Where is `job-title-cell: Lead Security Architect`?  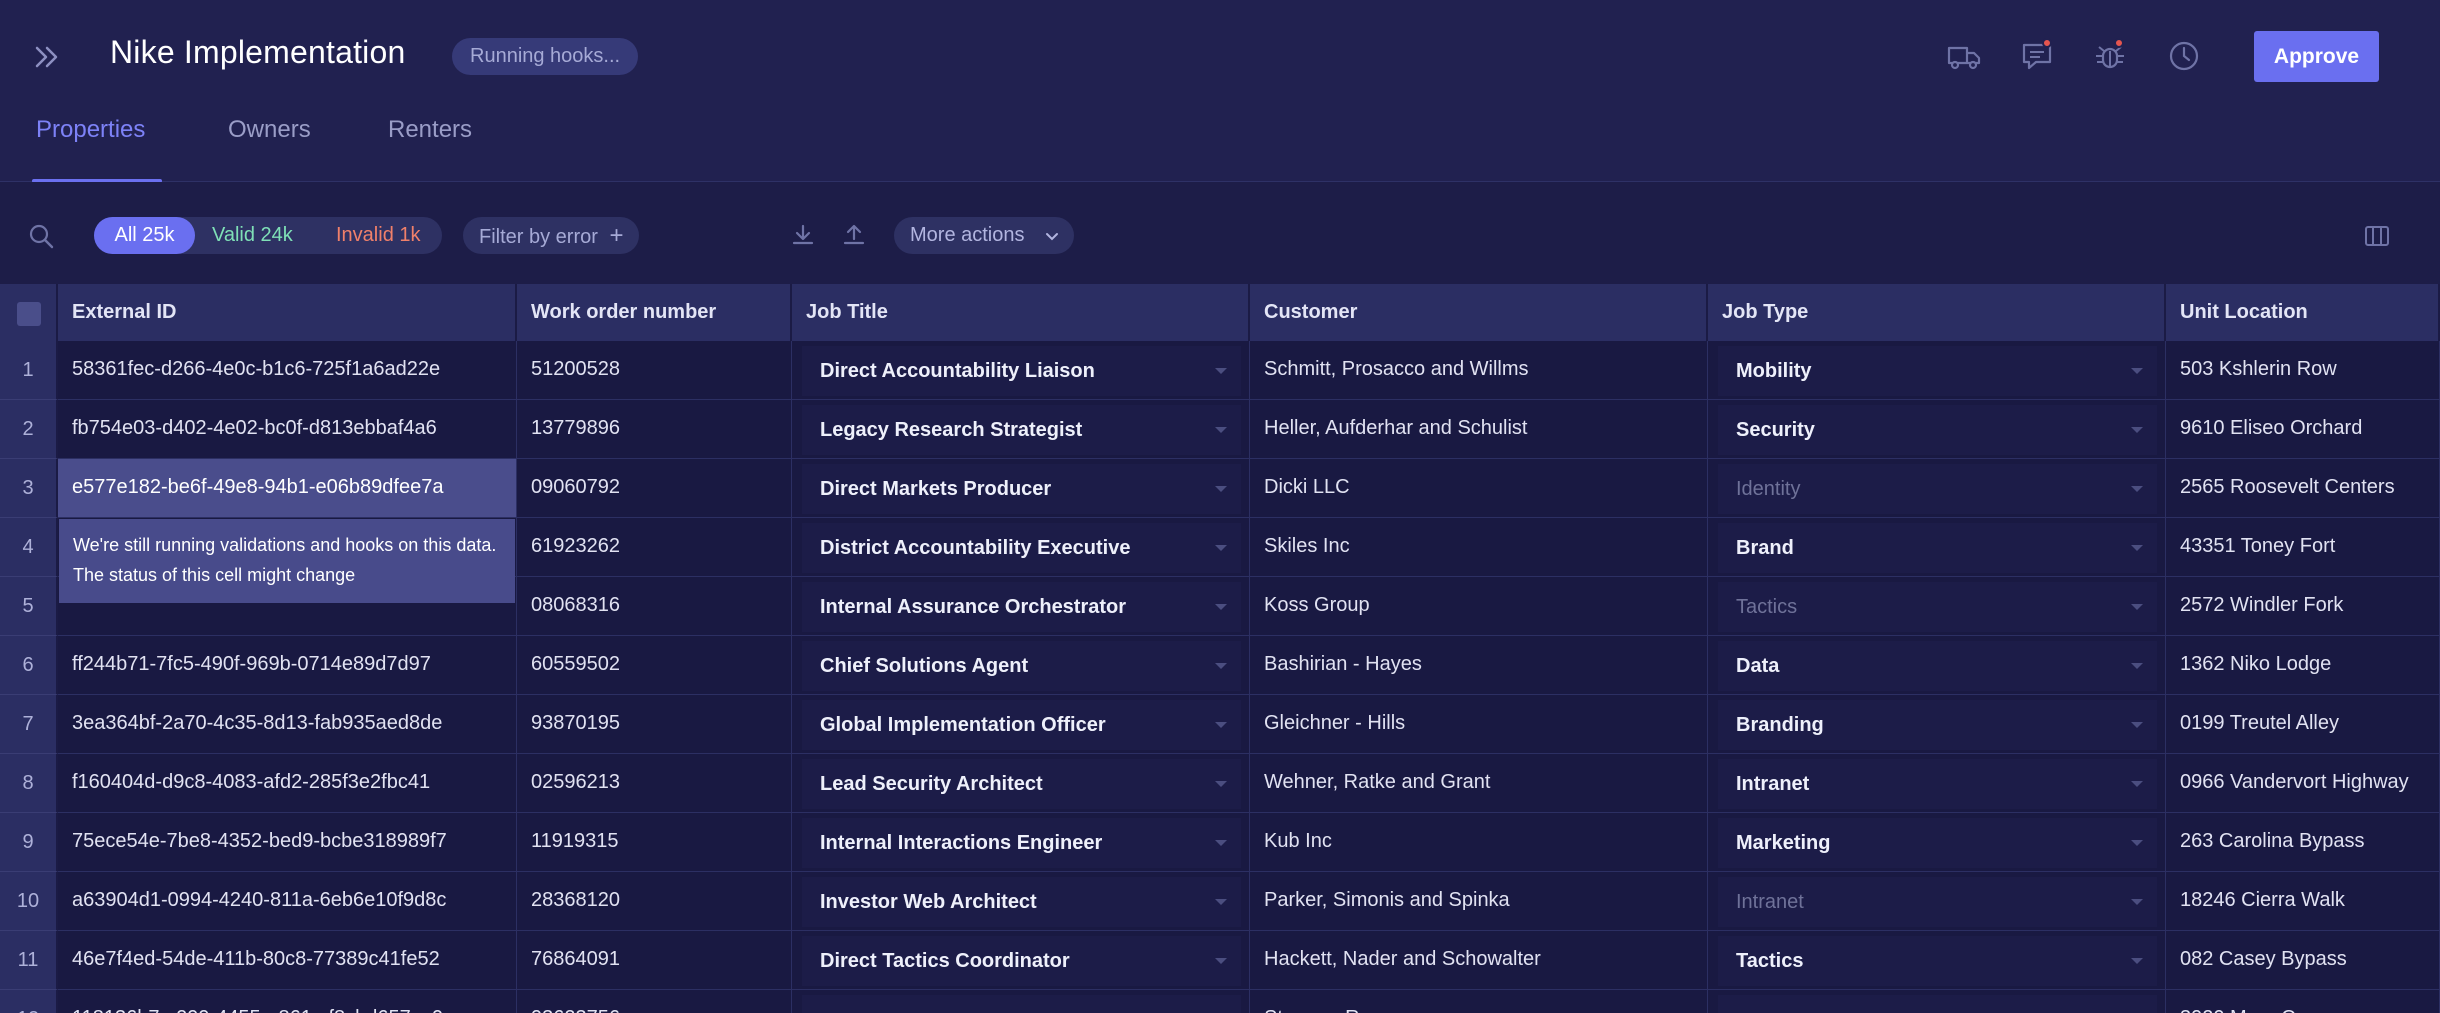
job-title-cell: Lead Security Architect is located at coordinates (1021, 783).